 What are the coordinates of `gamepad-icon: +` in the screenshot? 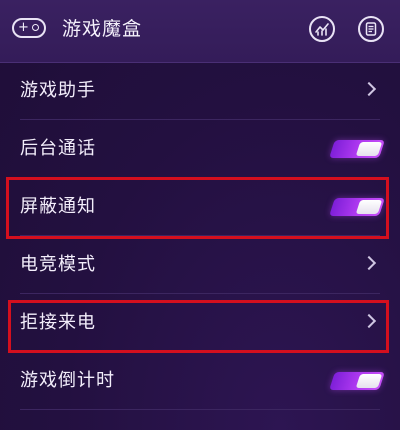 It's located at (29, 28).